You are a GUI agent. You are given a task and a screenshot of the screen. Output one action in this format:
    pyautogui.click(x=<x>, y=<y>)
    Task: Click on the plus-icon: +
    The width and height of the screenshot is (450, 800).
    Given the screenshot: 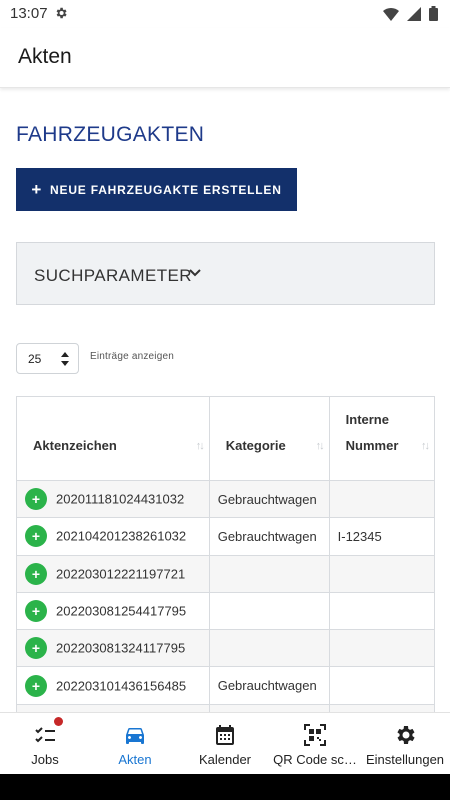 What is the action you would take?
    pyautogui.click(x=37, y=189)
    